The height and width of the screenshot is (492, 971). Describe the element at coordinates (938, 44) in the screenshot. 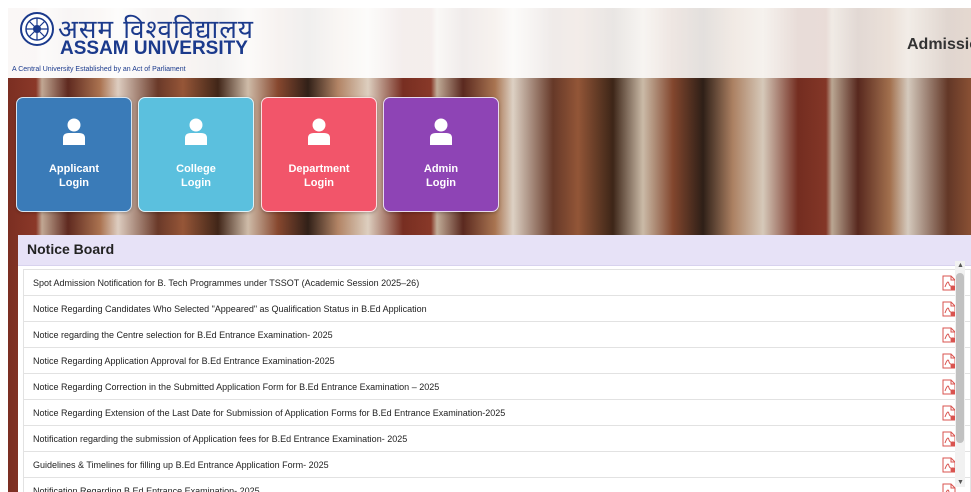

I see `page-title: Admissio` at that location.